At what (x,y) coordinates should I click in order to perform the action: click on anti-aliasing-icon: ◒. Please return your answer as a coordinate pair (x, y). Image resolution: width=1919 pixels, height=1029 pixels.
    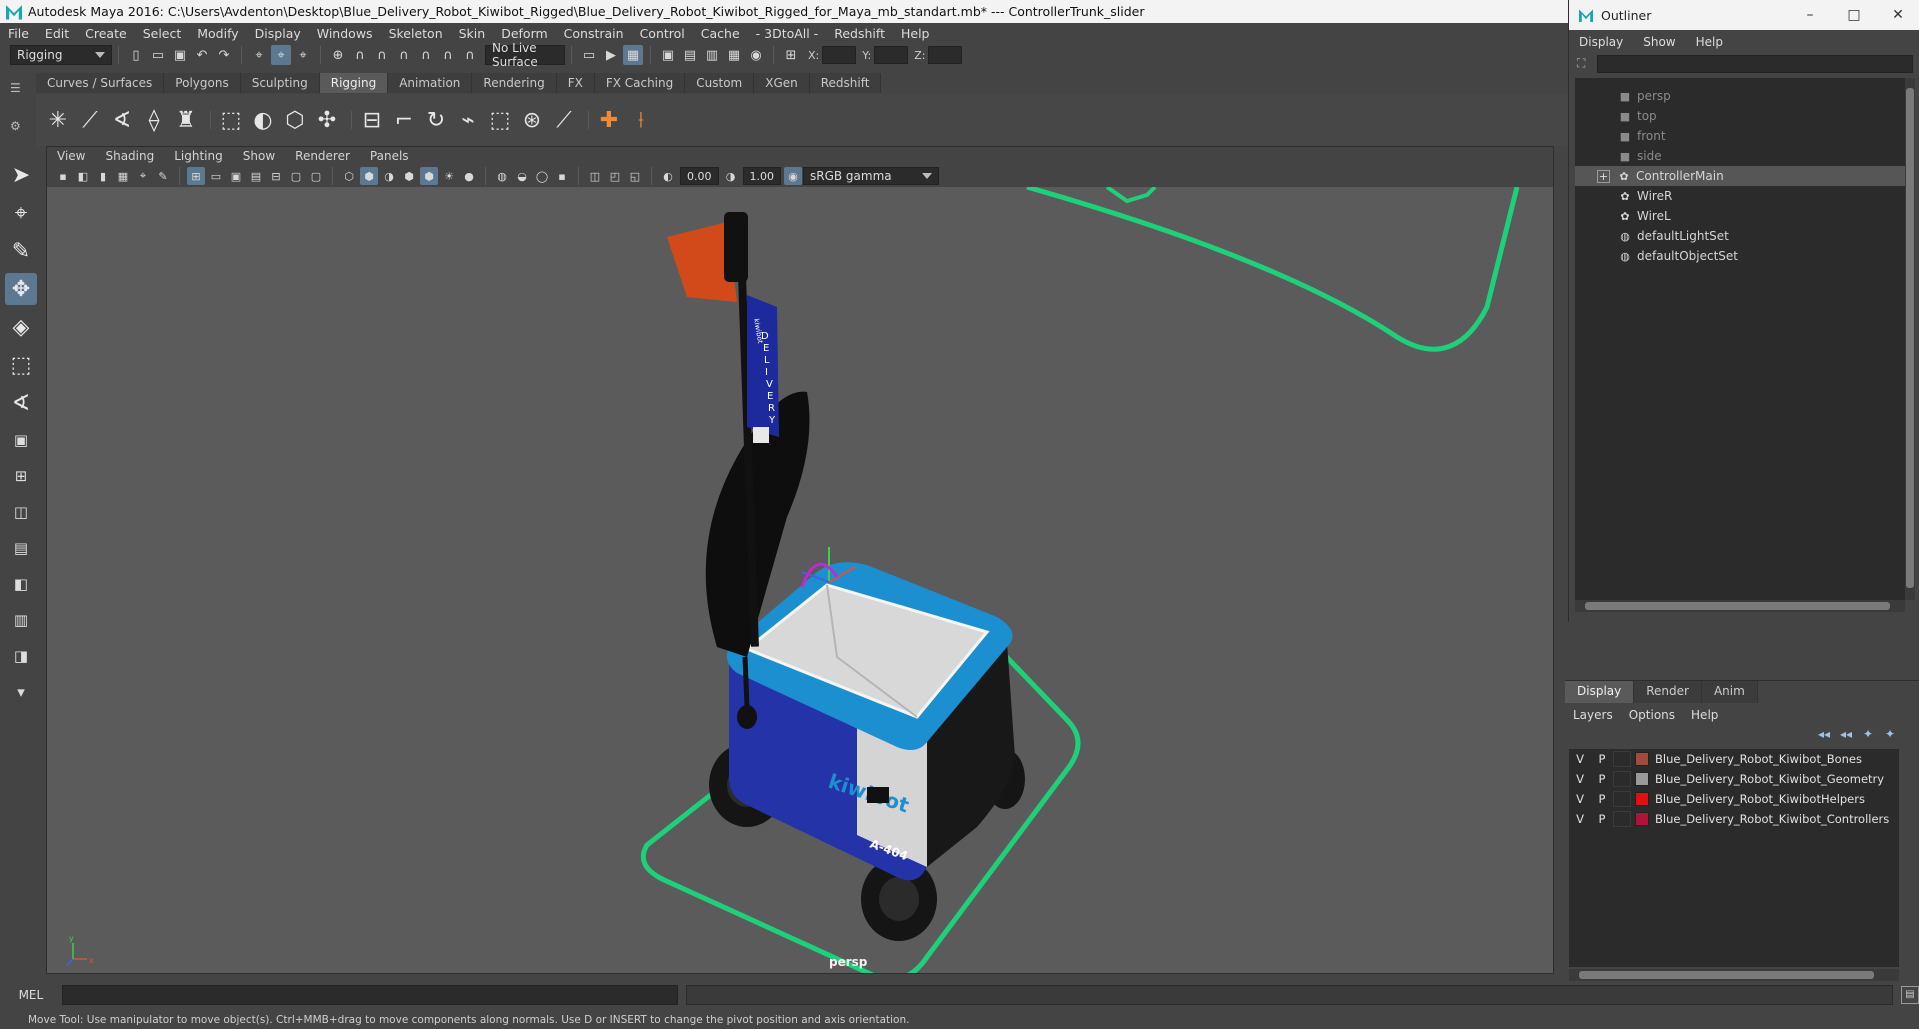
    Looking at the image, I should click on (522, 176).